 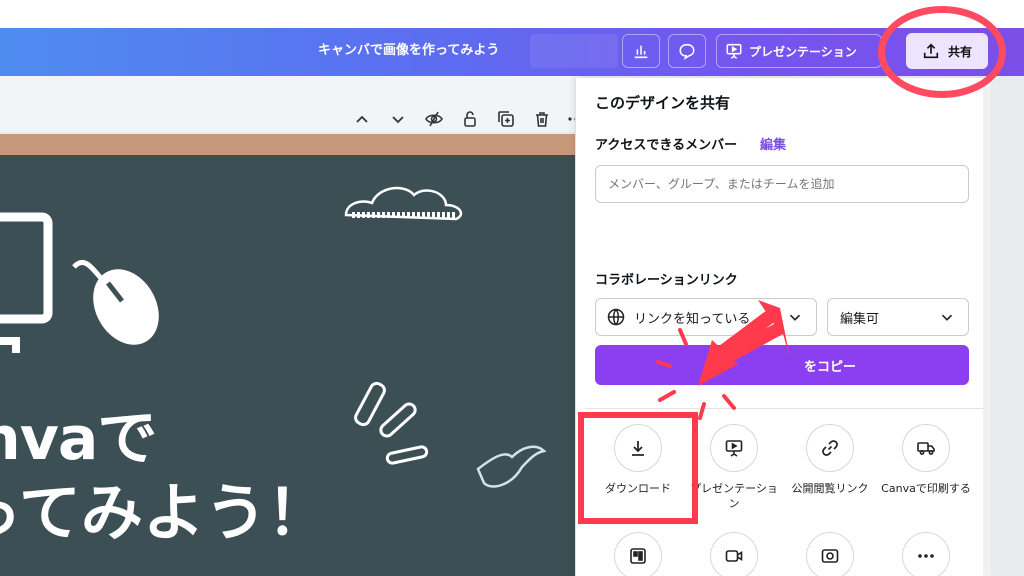 What do you see at coordinates (830, 488) in the screenshot?
I see `public-view-link-label: 公開閲覧リンク` at bounding box center [830, 488].